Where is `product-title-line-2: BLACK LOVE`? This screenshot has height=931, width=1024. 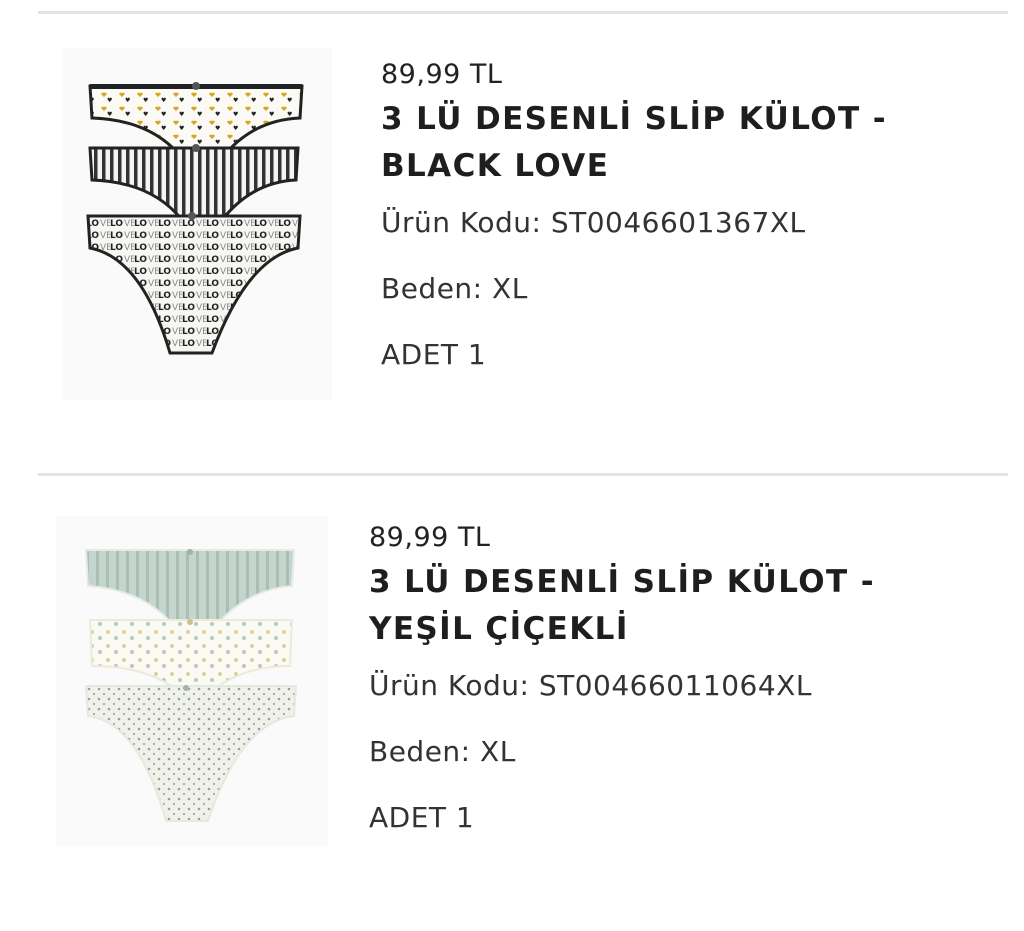 product-title-line-2: BLACK LOVE is located at coordinates (634, 166).